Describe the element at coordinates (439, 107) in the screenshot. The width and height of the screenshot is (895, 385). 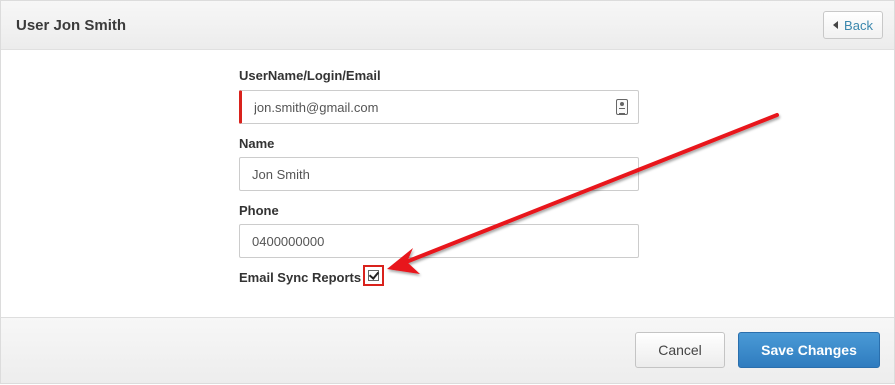
I see `username-field` at that location.